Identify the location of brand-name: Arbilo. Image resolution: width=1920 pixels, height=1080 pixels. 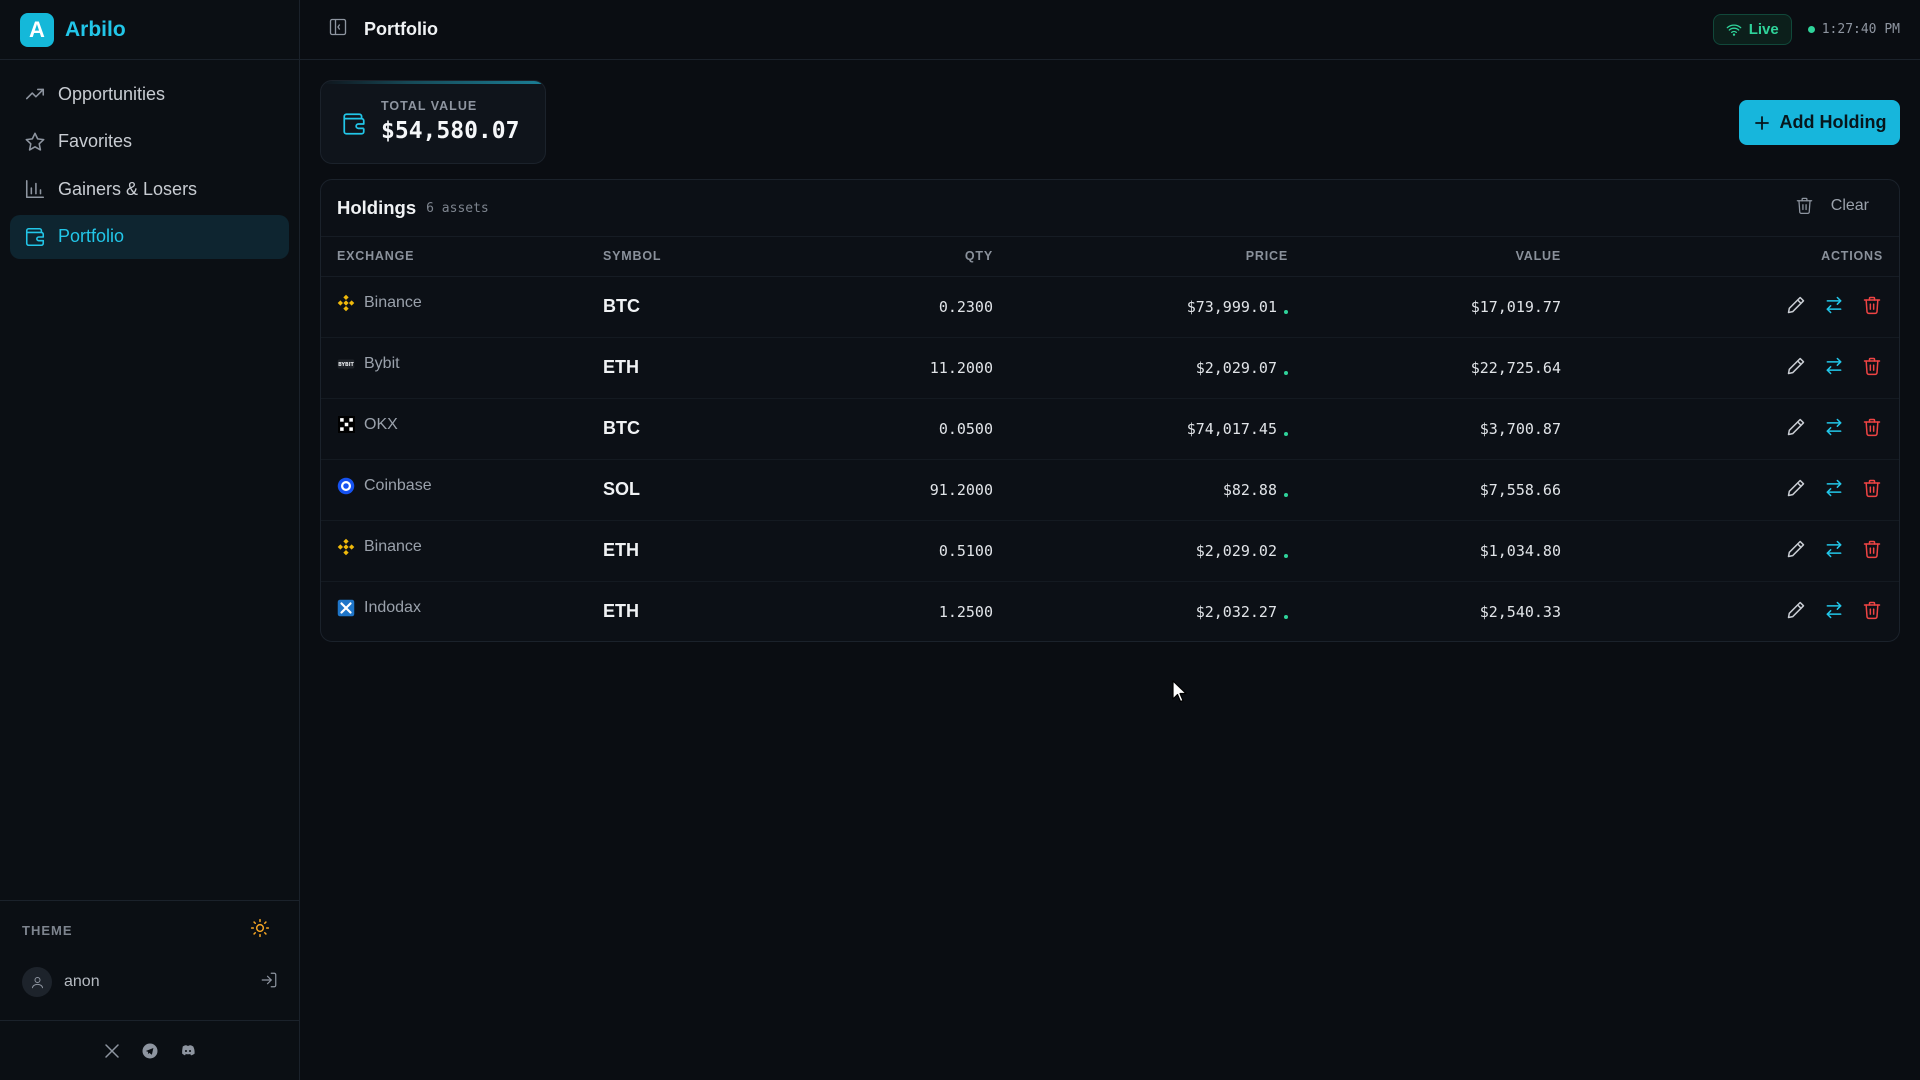
(95, 29).